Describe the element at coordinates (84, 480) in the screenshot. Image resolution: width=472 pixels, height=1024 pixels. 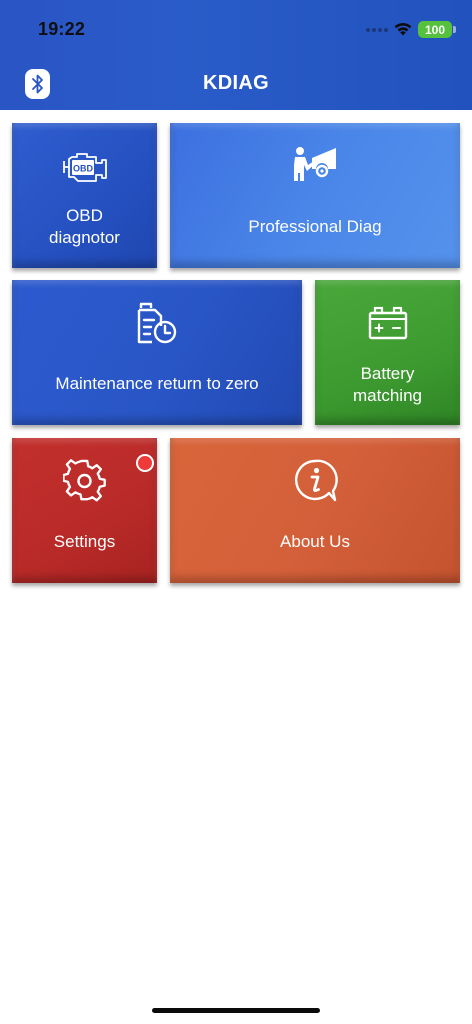
I see `gear-icon` at that location.